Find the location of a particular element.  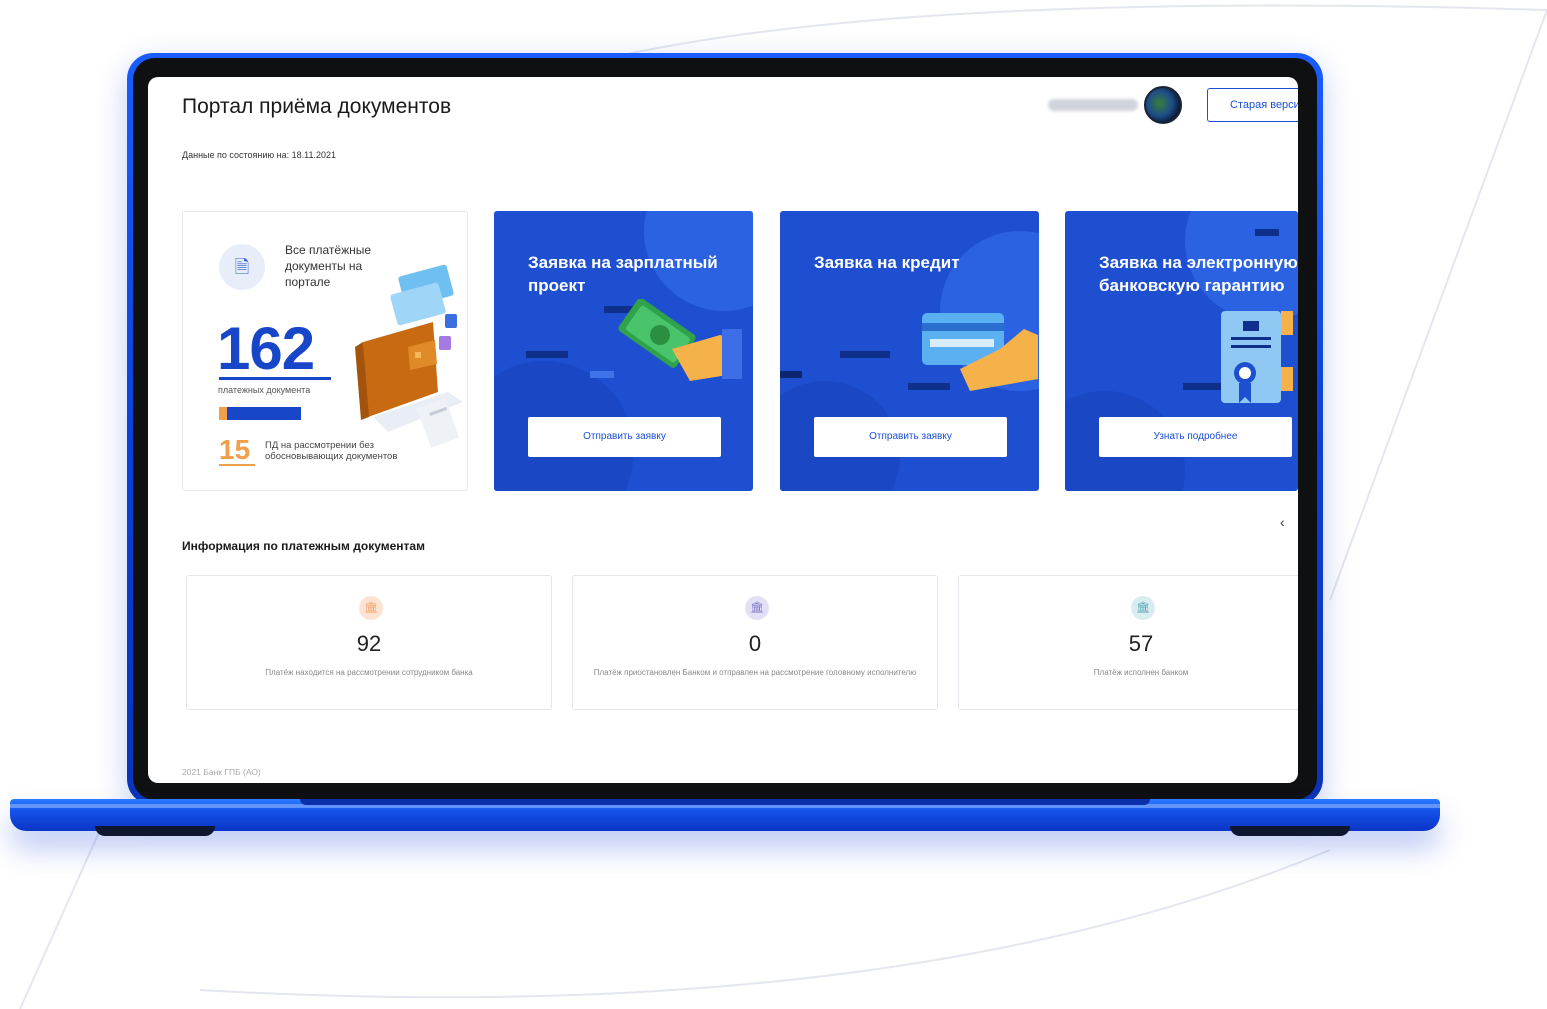

stat-card-executed: 🏛 57 Платёж исполнен банком is located at coordinates (1128, 642).